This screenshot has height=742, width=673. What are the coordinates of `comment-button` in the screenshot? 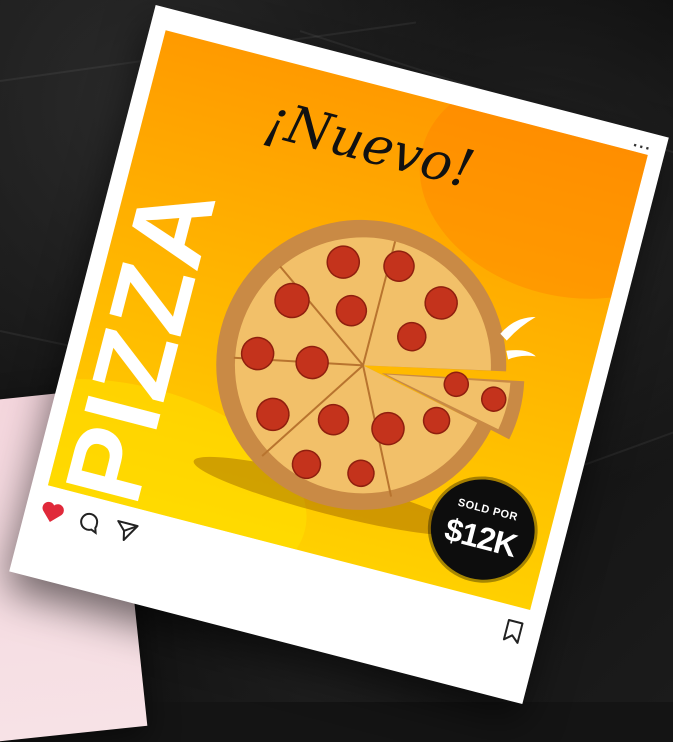 It's located at (89, 522).